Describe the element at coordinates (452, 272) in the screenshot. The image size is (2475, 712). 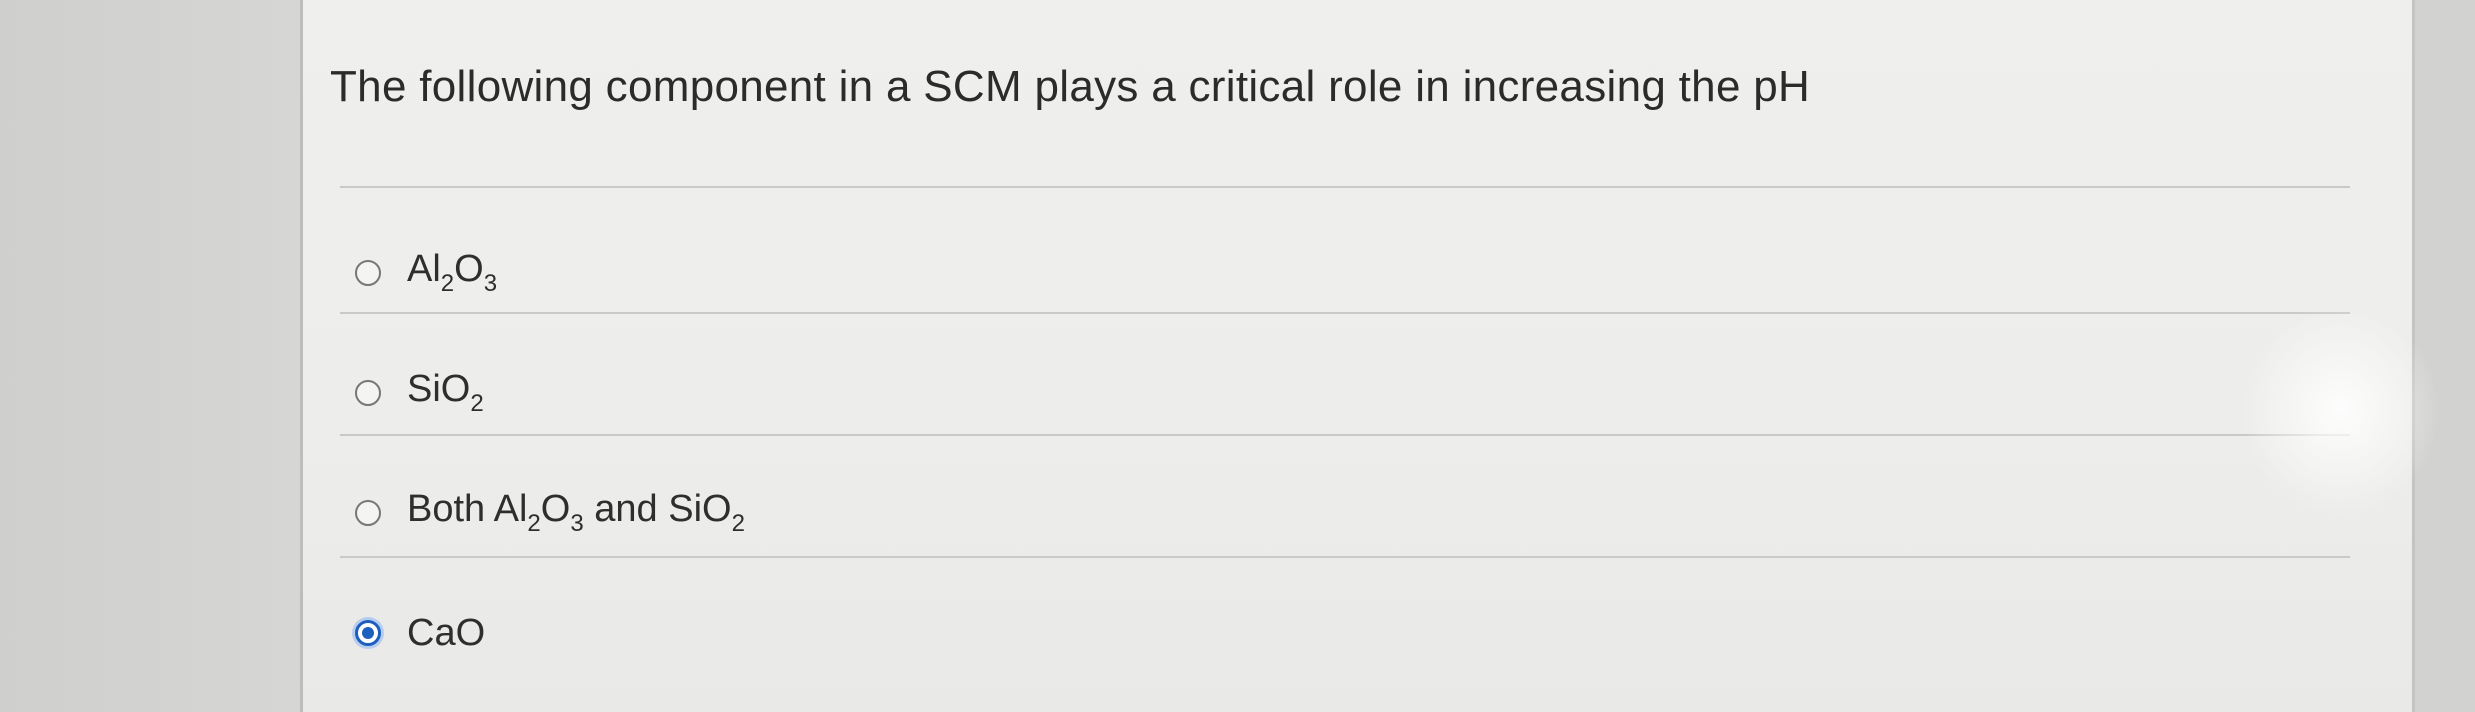
I see `option-label: Al2O3` at that location.